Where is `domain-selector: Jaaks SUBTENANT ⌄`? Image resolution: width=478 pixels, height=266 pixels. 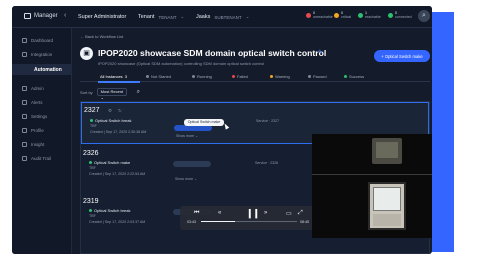 domain-selector: Jaaks SUBTENANT ⌄ is located at coordinates (222, 17).